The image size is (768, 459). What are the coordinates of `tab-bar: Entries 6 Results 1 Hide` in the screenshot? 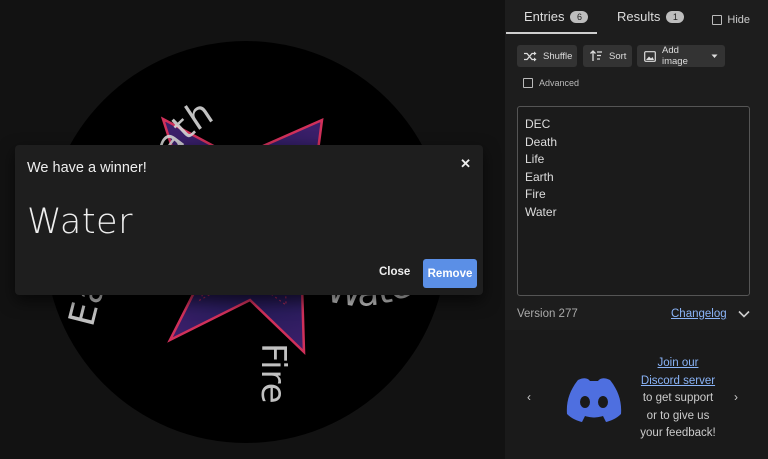 It's located at (636, 18).